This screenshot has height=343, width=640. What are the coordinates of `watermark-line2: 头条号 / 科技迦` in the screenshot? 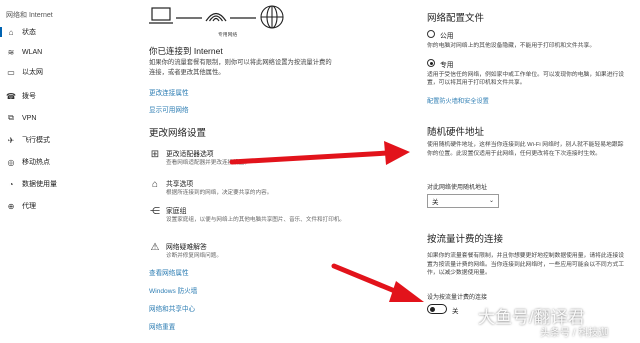 It's located at (574, 333).